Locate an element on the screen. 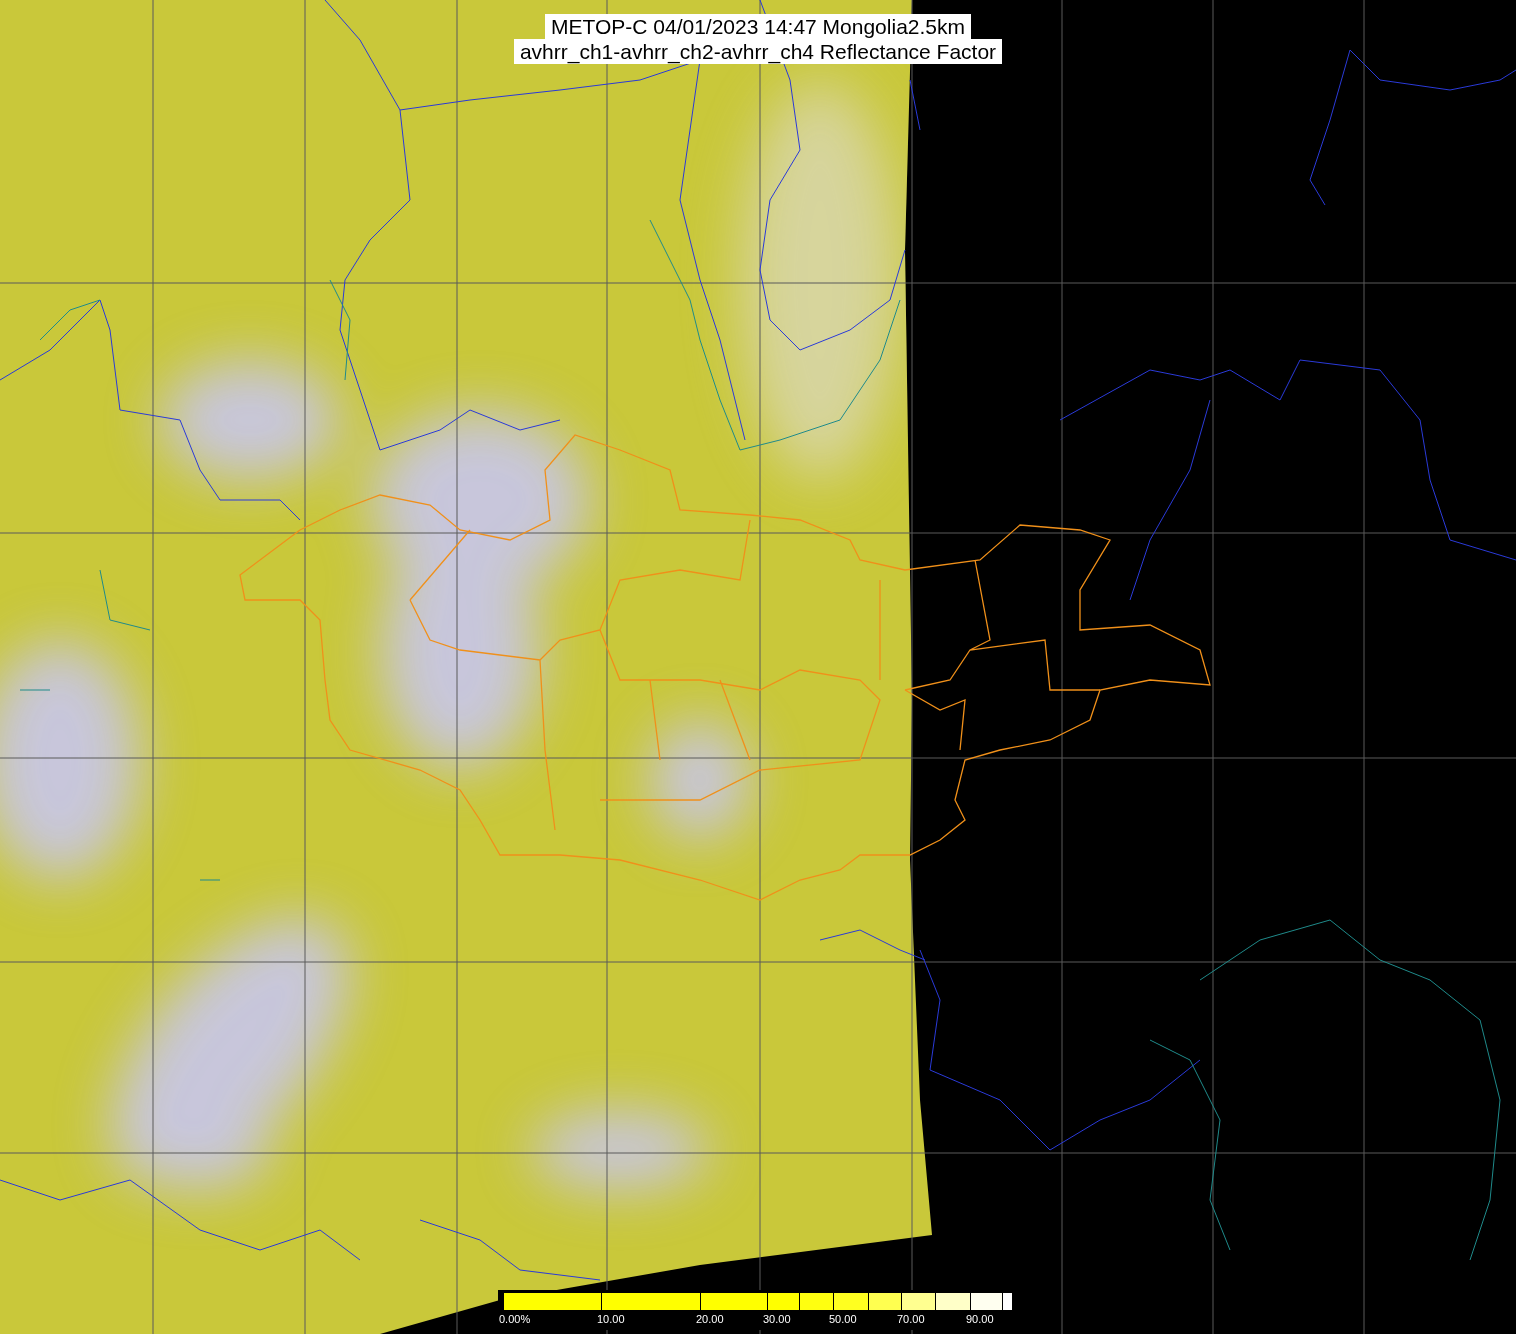 The image size is (1516, 1334). map-title: avhrr_ch1-avhrr_ch2-avhrr_ch4 Reflectance Factor is located at coordinates (758, 51).